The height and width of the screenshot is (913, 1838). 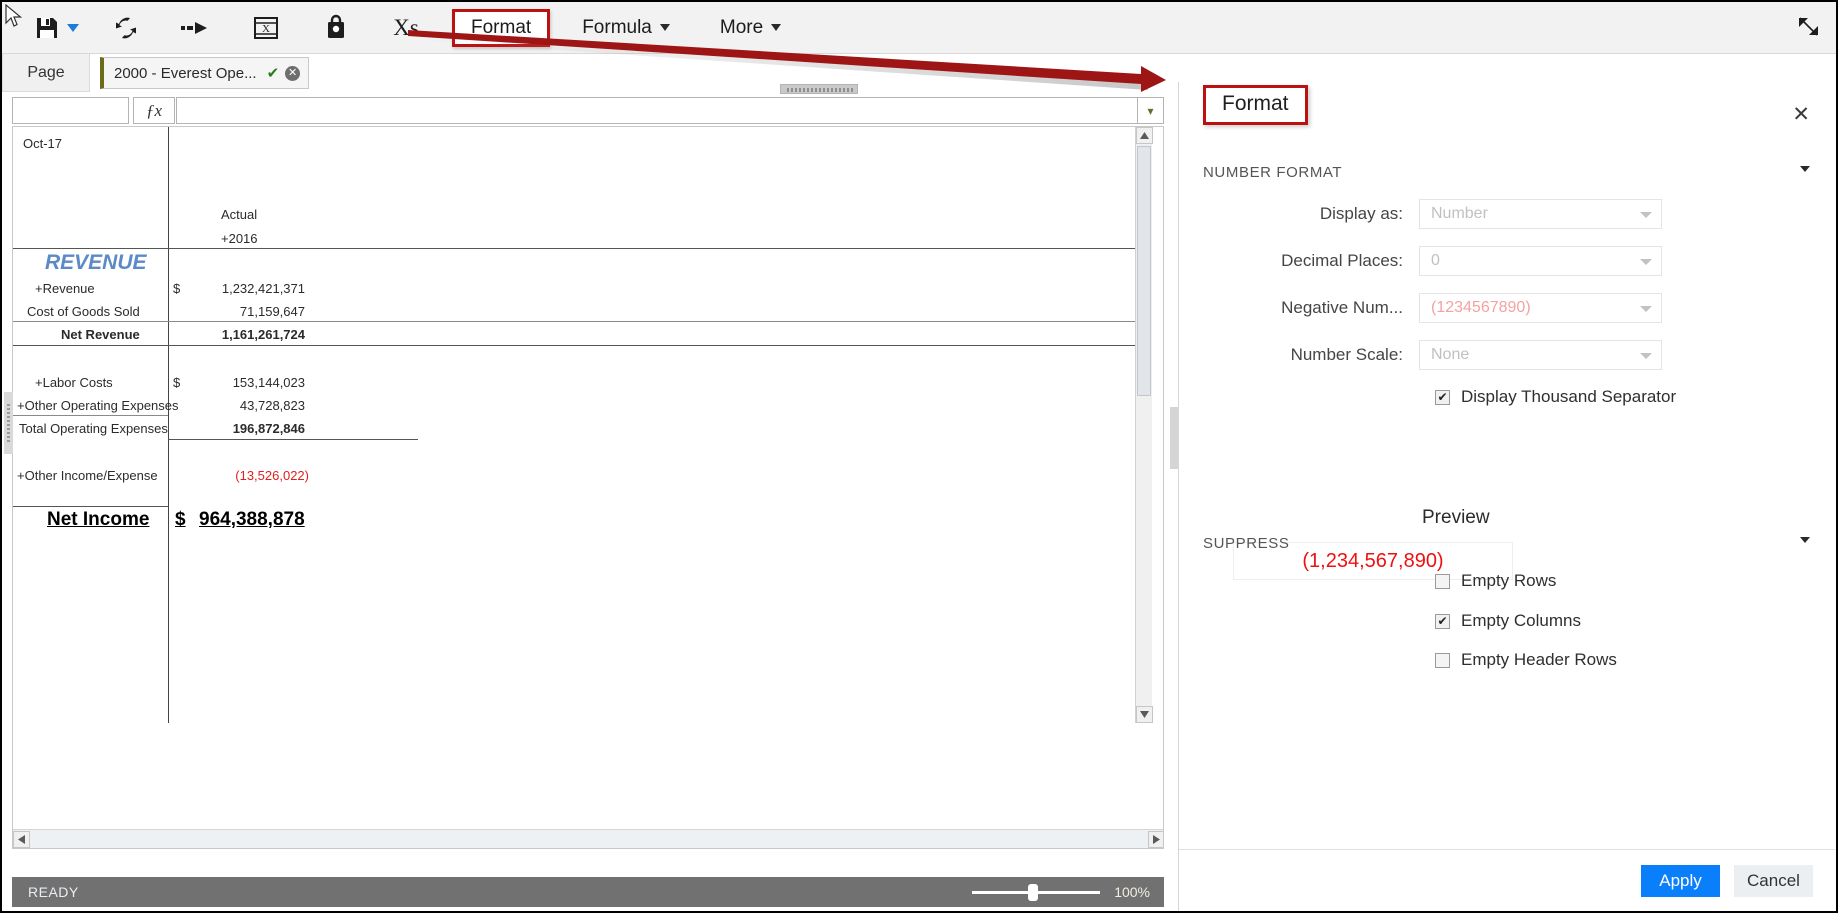 I want to click on excel-export-icon: X, so click(x=266, y=28).